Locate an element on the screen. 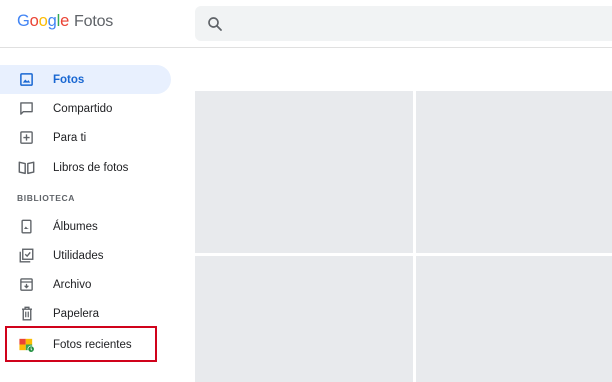 Image resolution: width=612 pixels, height=382 pixels. top-bar: Google Fotos is located at coordinates (306, 24).